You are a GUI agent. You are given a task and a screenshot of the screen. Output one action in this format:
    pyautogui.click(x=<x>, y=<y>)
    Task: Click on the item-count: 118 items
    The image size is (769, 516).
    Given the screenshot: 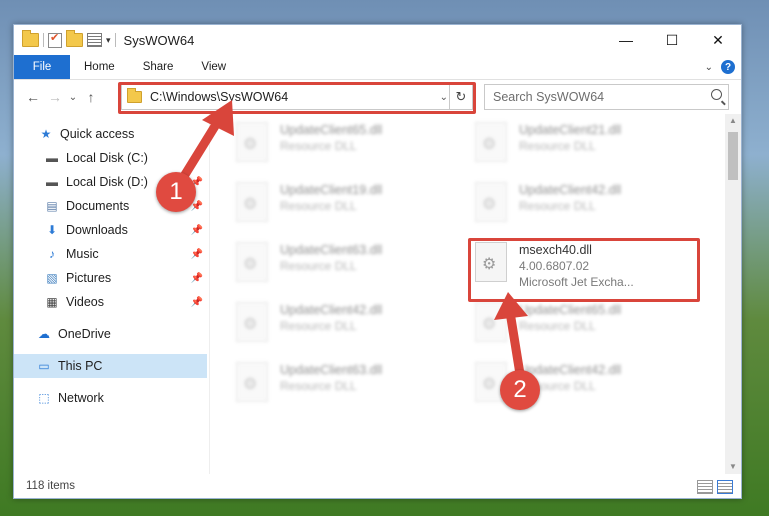 What is the action you would take?
    pyautogui.click(x=51, y=486)
    